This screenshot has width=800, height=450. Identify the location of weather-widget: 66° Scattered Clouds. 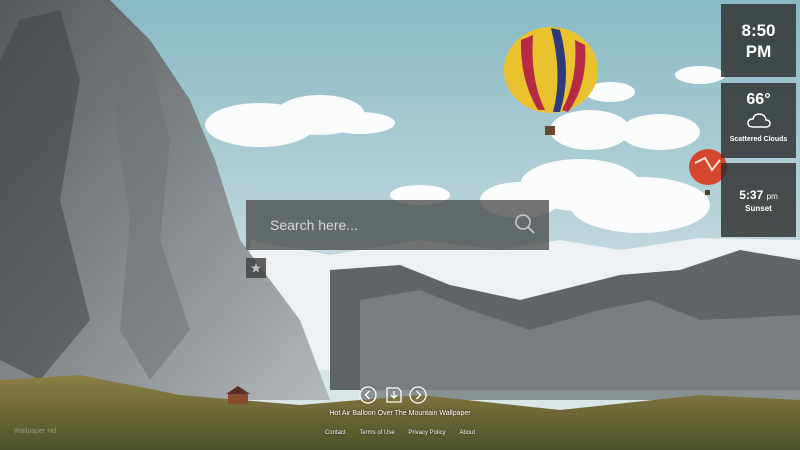
(758, 120).